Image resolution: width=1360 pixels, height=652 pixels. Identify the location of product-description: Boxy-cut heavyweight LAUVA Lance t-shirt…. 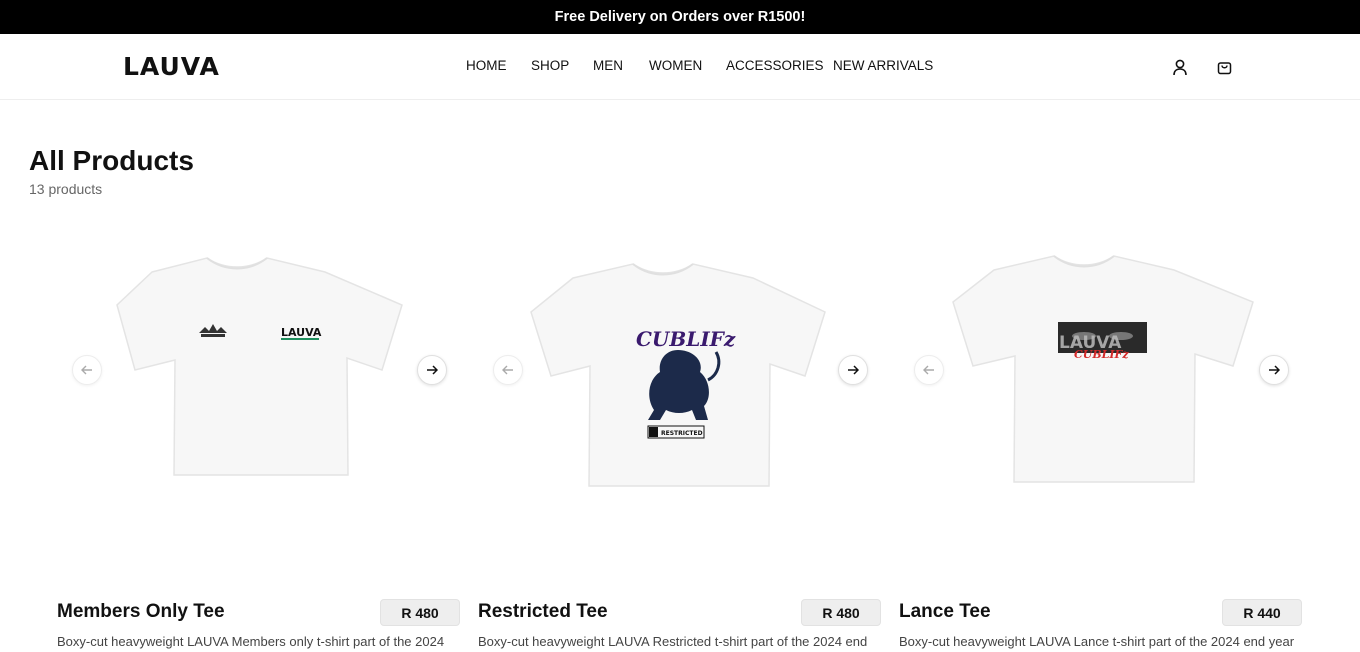
(1097, 641).